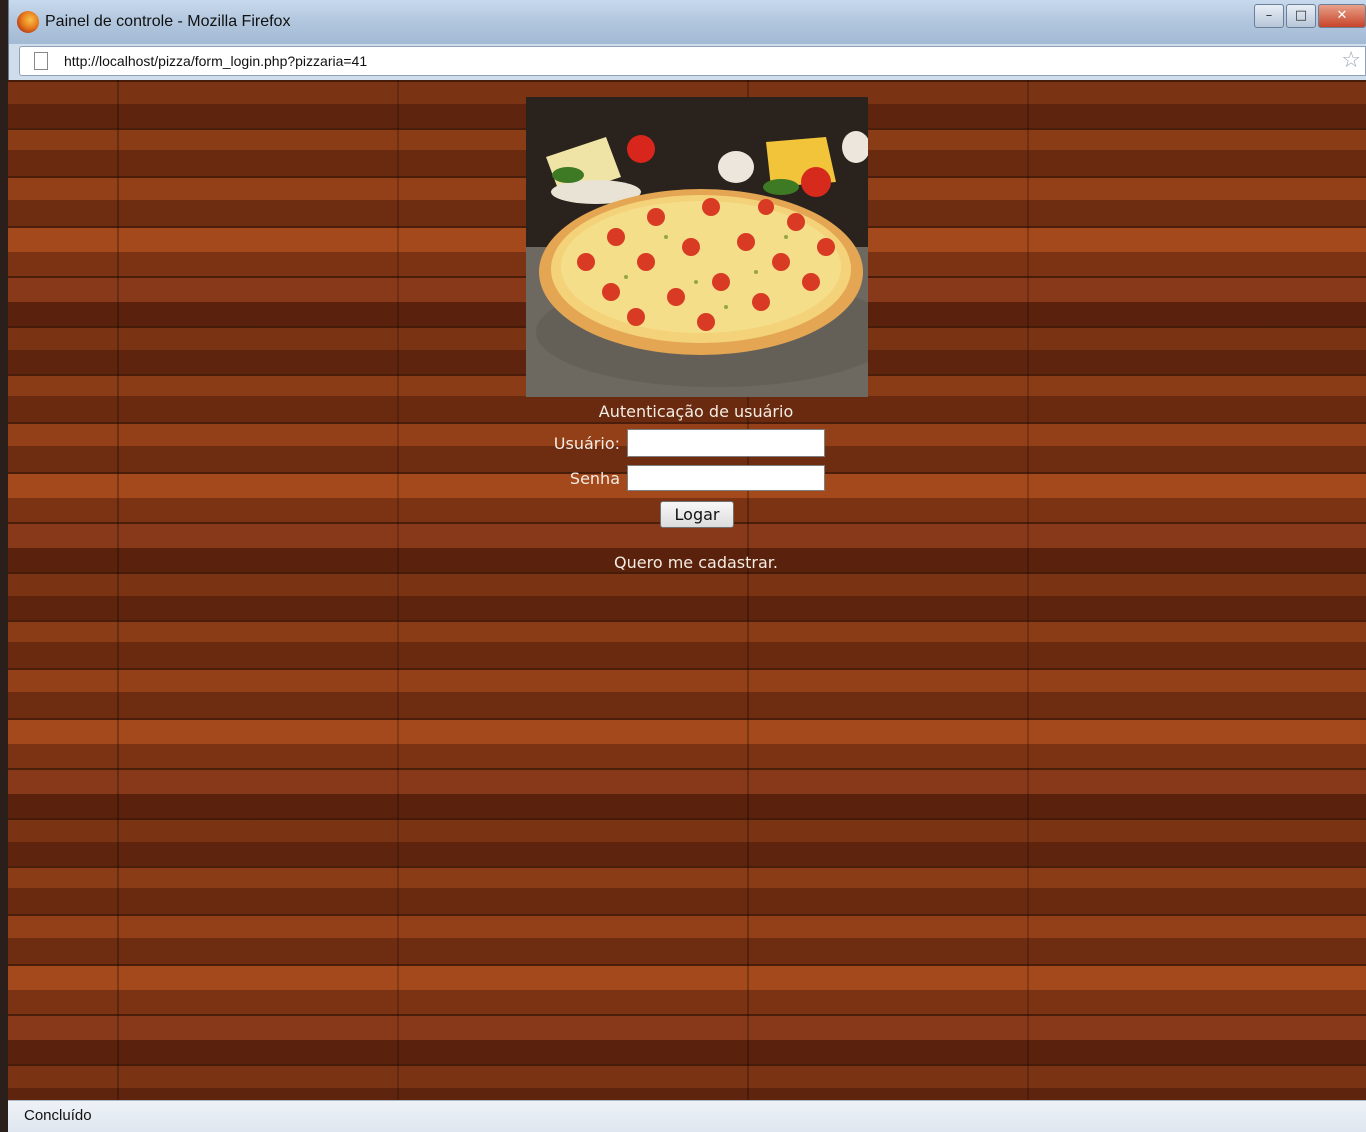 This screenshot has width=1366, height=1132. I want to click on password-label: Senha, so click(594, 478).